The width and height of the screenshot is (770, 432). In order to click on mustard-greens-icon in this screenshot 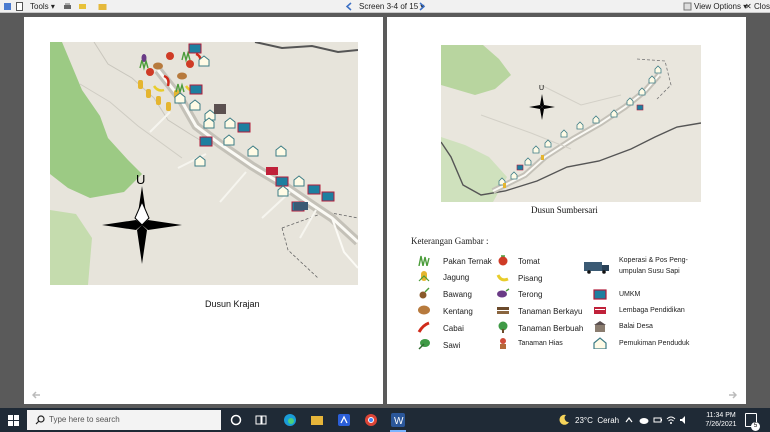, I will do `click(424, 344)`.